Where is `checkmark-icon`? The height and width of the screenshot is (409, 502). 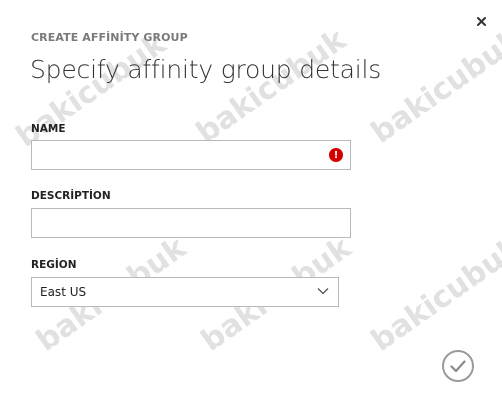
checkmark-icon is located at coordinates (458, 365).